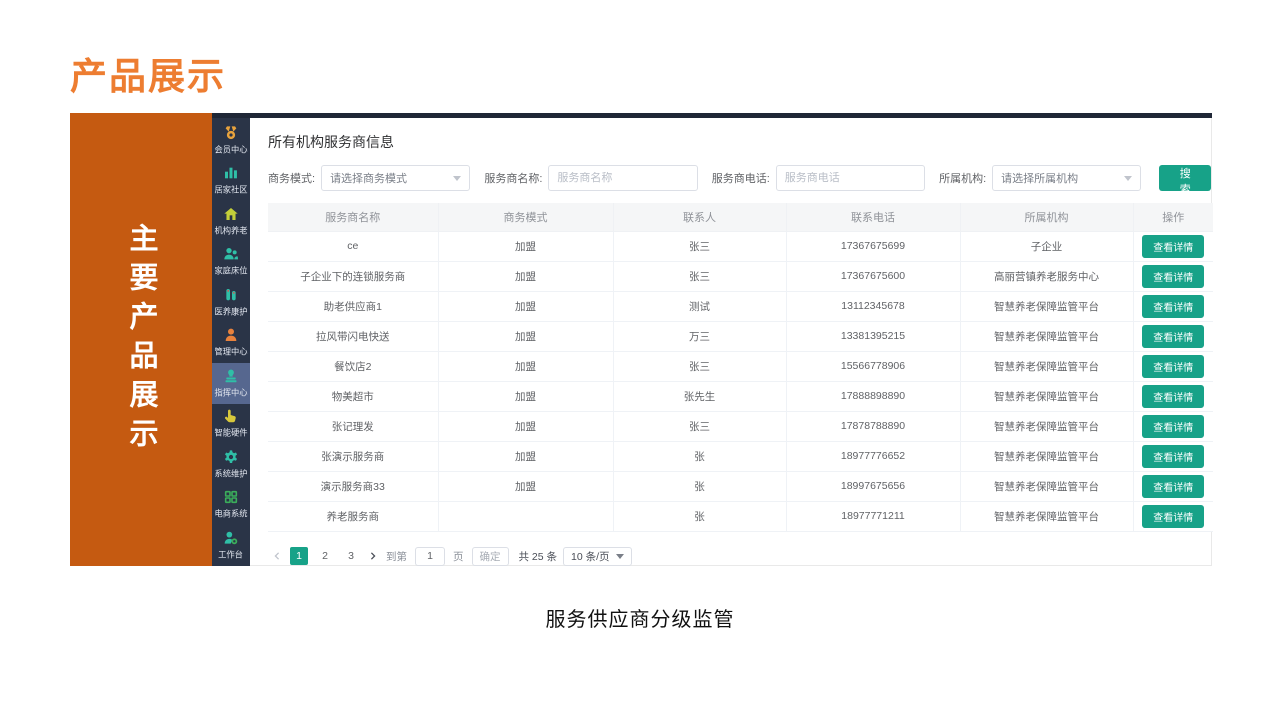  What do you see at coordinates (231, 150) in the screenshot?
I see `sidebar-item-label: 会员中心` at bounding box center [231, 150].